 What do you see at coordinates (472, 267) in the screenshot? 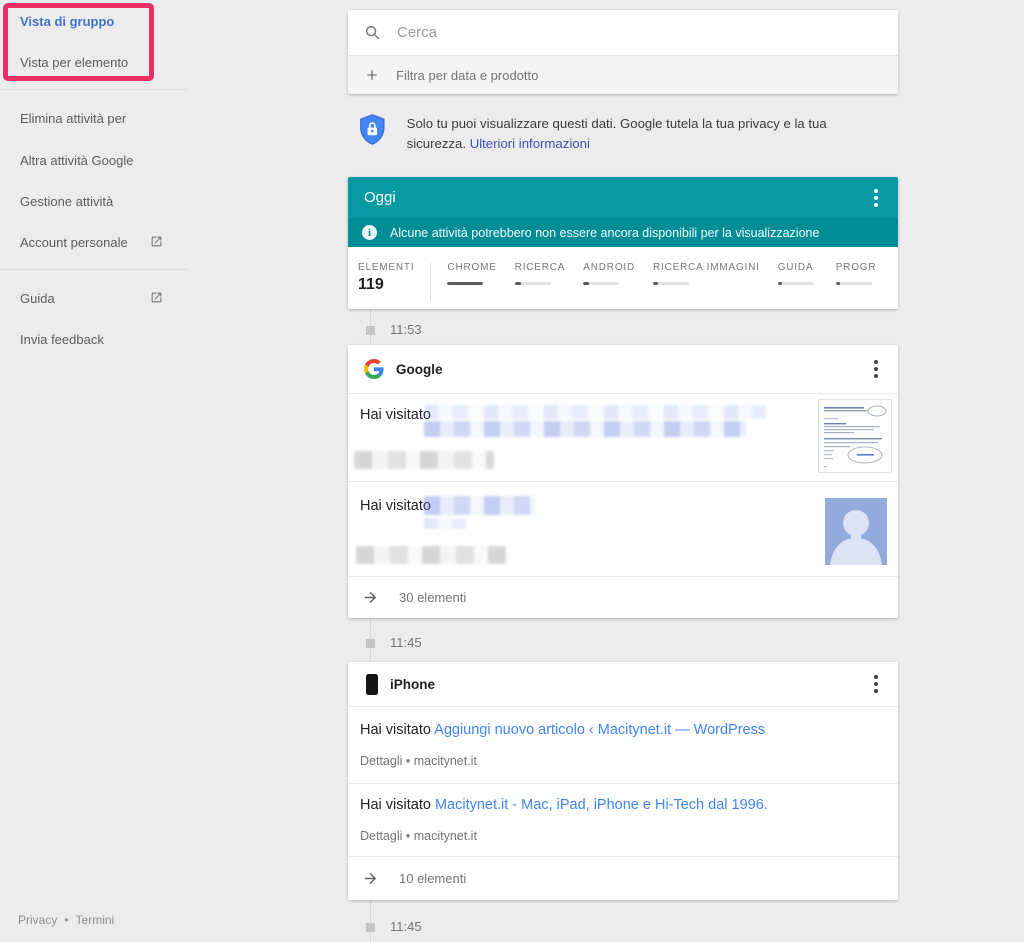
I see `stat-product-label: CHROME` at bounding box center [472, 267].